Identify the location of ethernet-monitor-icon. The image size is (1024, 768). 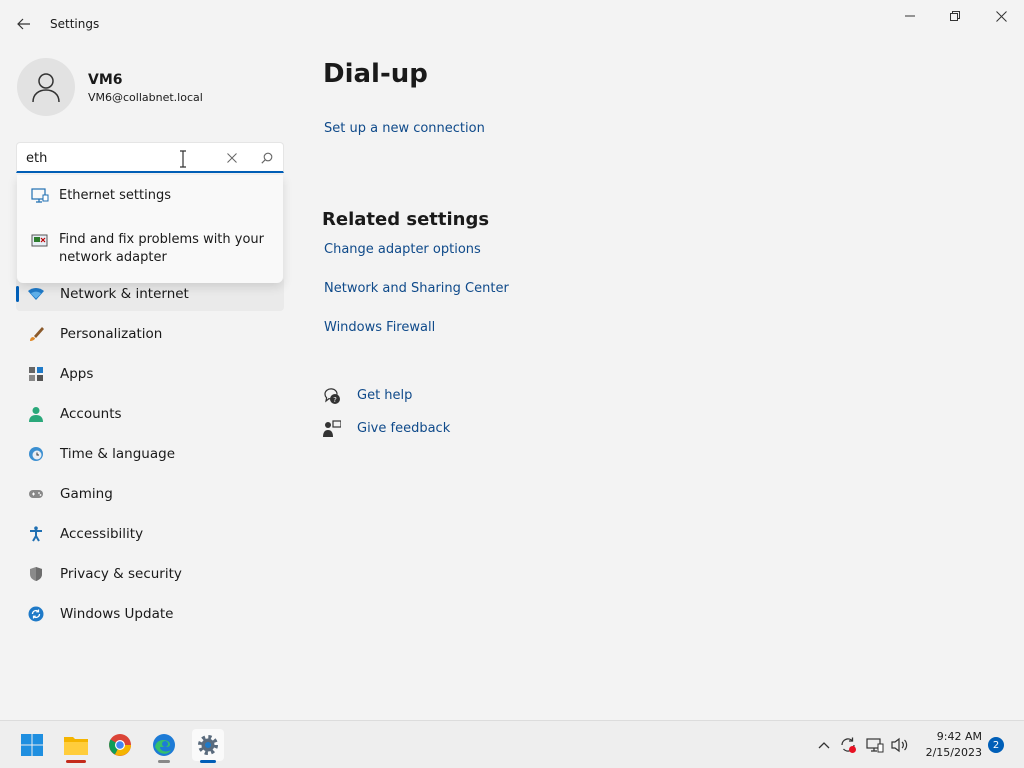
(40, 195).